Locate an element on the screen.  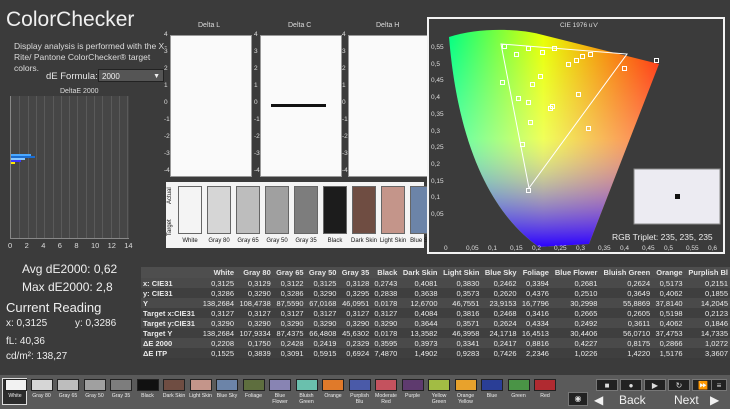
stop-icon: ■ is located at coordinates (607, 385).